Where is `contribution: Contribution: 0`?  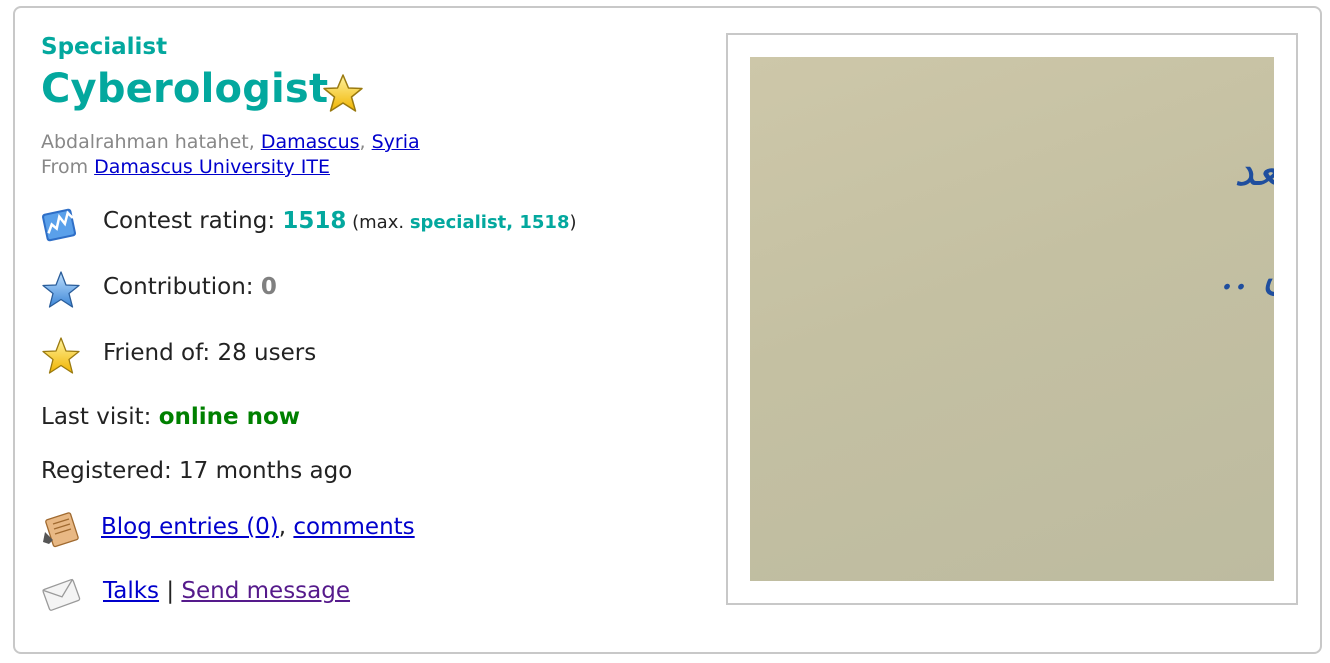 contribution: Contribution: 0 is located at coordinates (190, 287).